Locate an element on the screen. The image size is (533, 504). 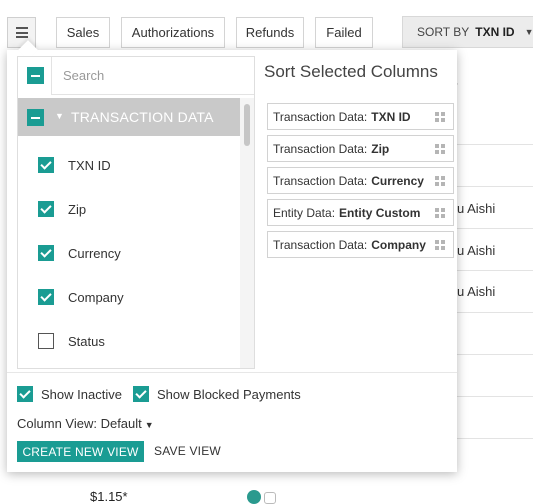
sort-item-prefix: Entity Data: is located at coordinates (304, 212).